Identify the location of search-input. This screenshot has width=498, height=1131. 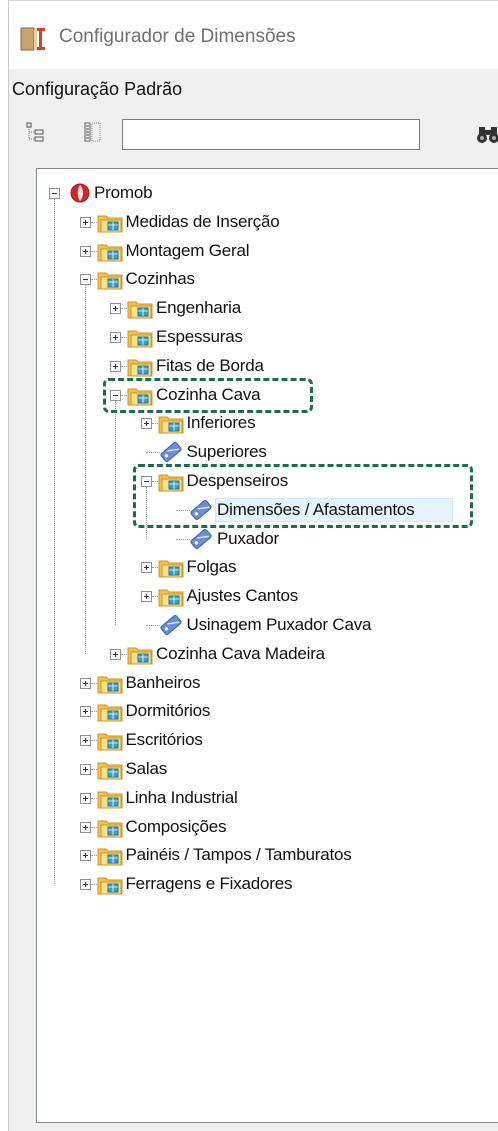
(271, 134).